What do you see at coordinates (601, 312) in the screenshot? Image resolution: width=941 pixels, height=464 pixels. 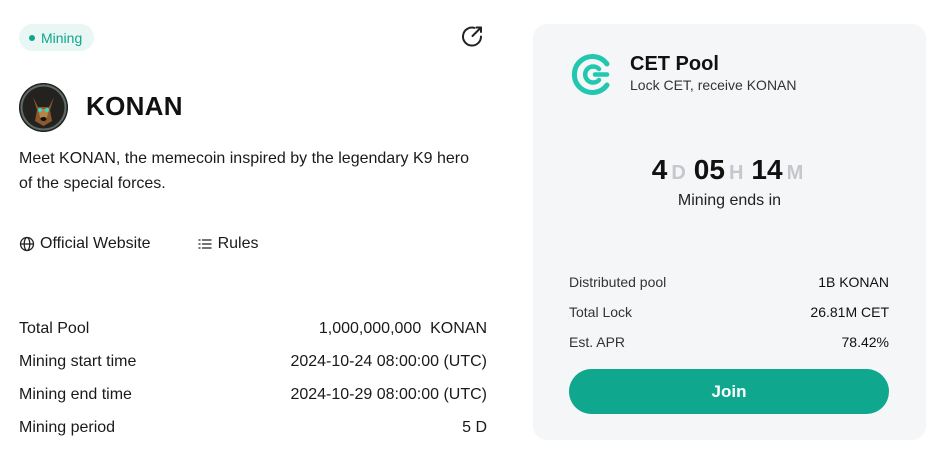 I see `stat-label: Total Lock` at bounding box center [601, 312].